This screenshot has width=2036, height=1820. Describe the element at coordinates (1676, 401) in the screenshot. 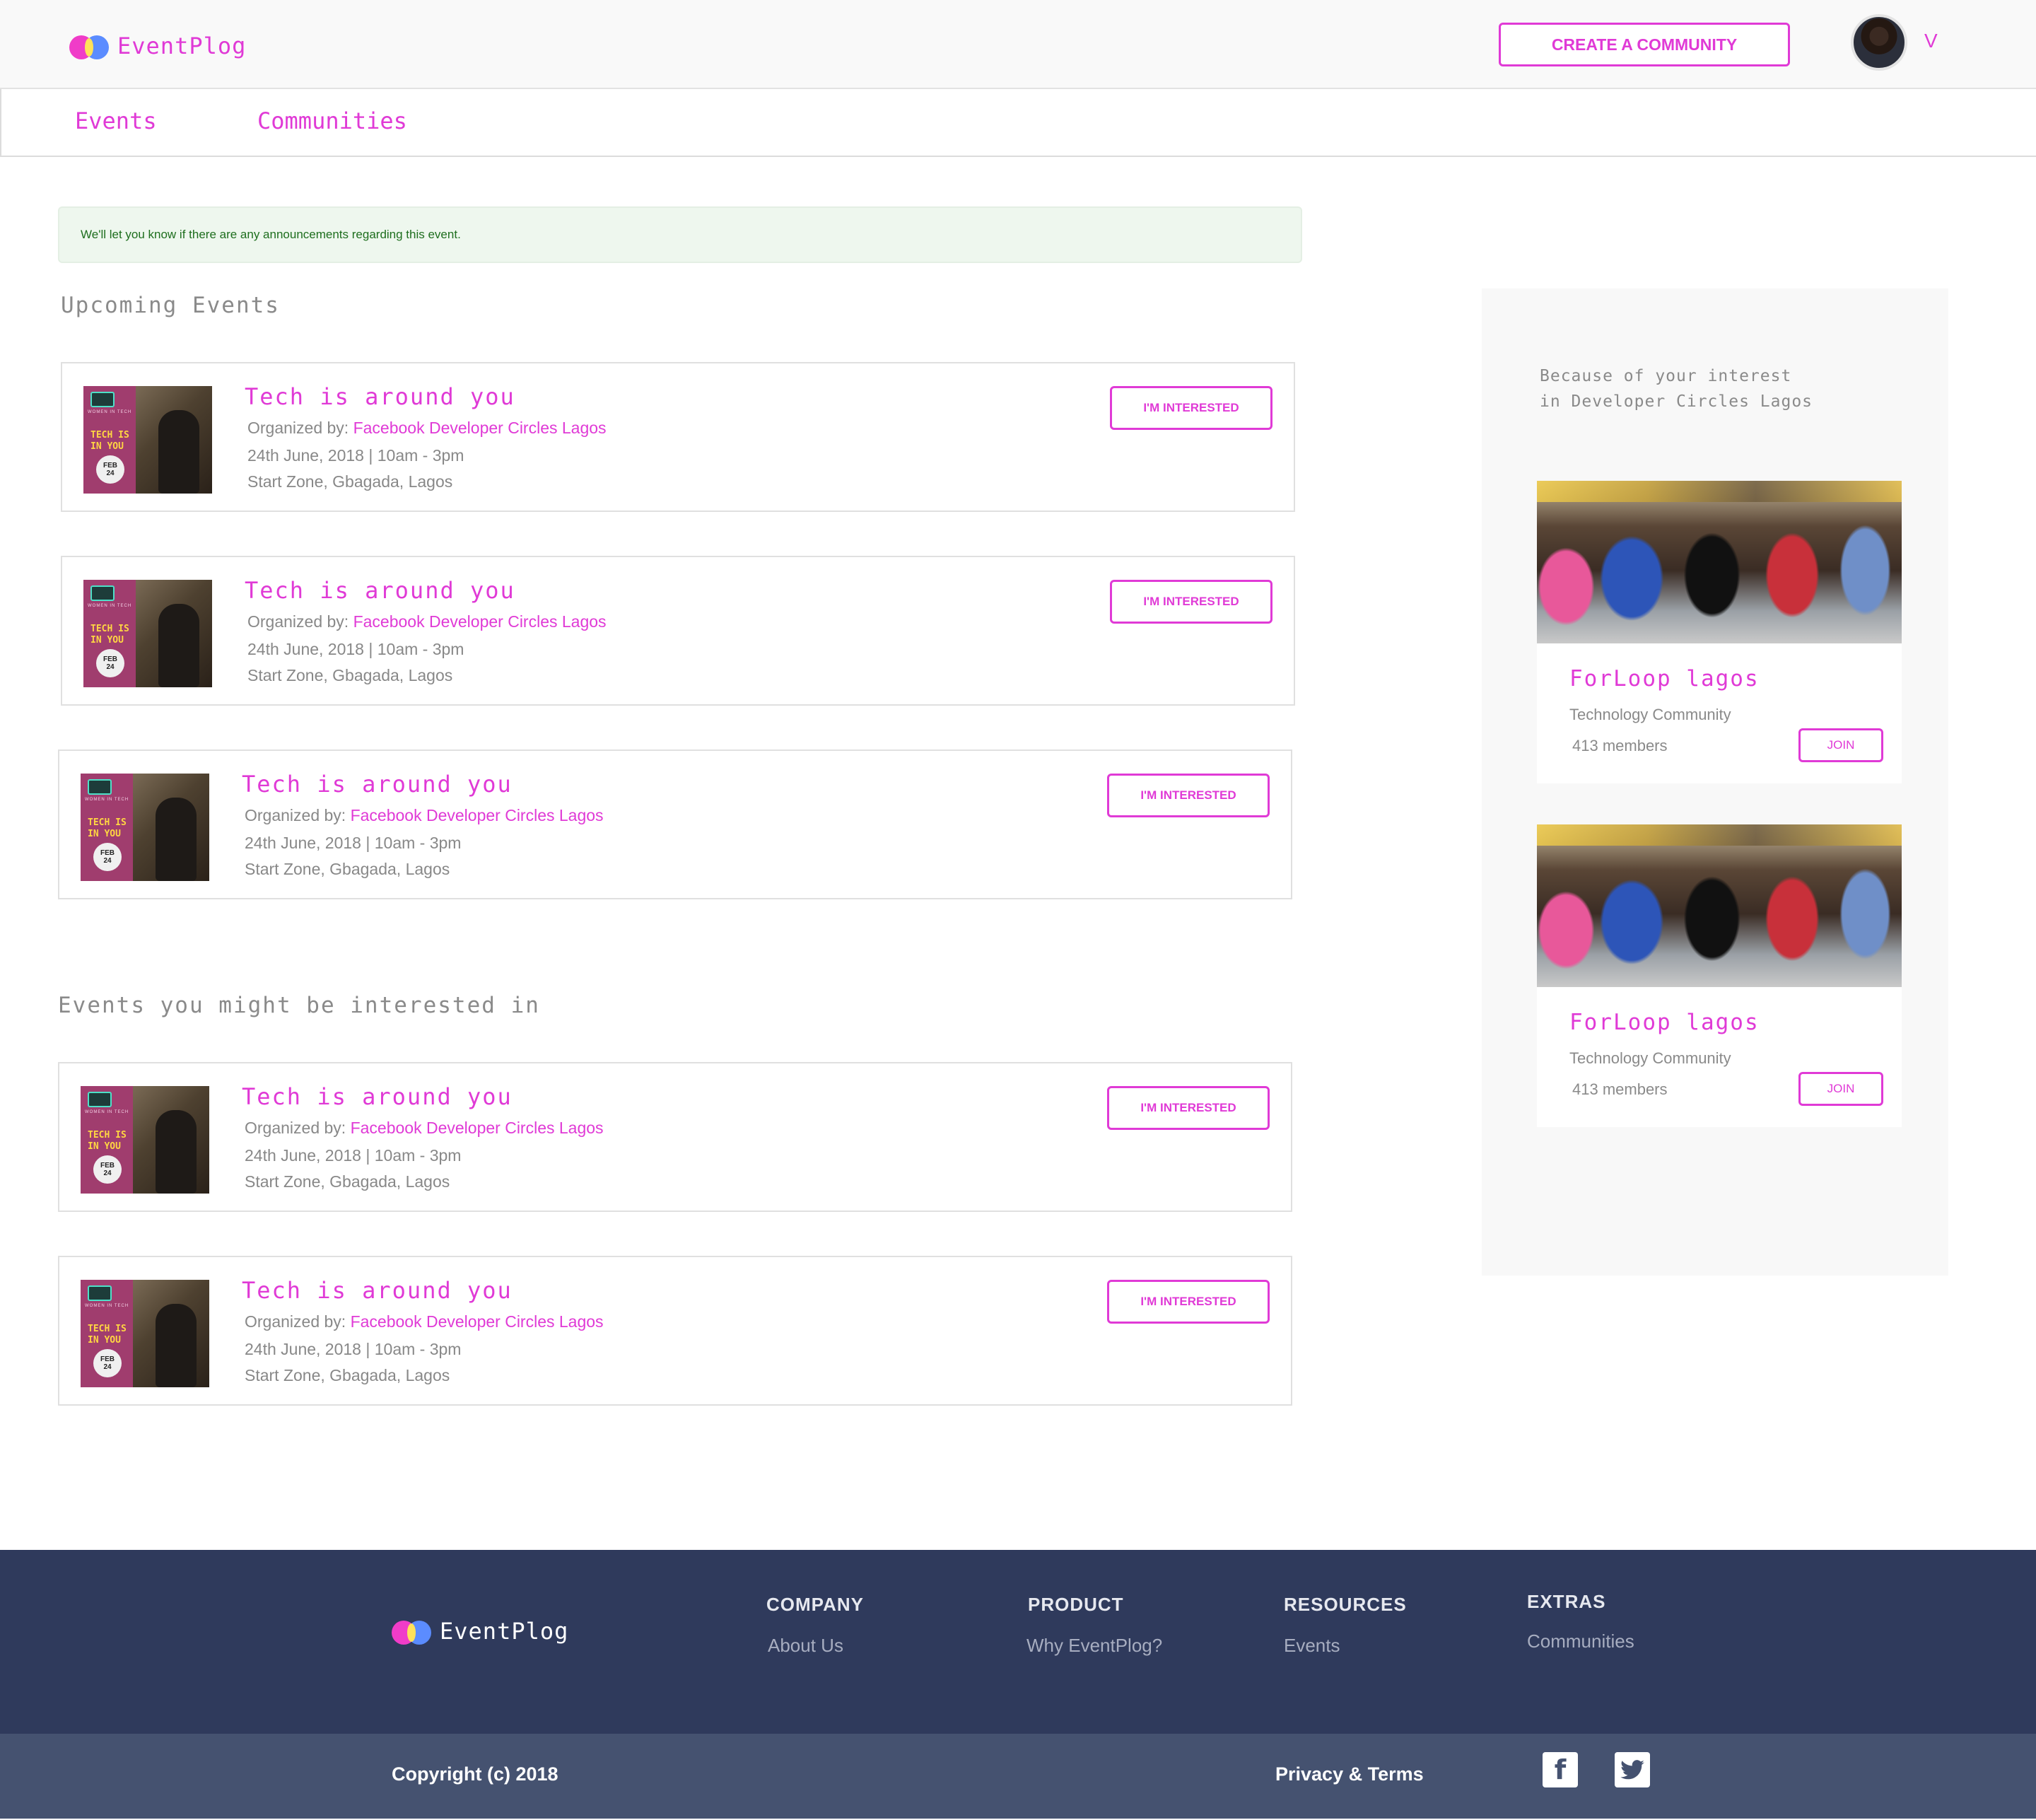

I see `sidebar-intro-line2: in Developer Circles Lagos` at that location.